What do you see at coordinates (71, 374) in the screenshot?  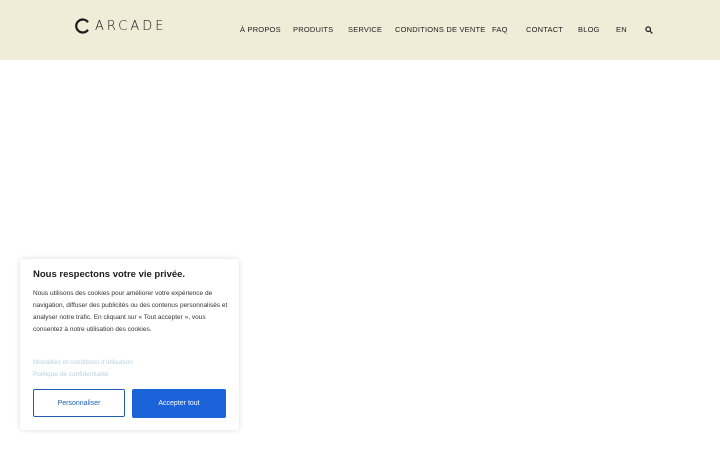 I see `privacy-policy-link: Politique de confidentialité` at bounding box center [71, 374].